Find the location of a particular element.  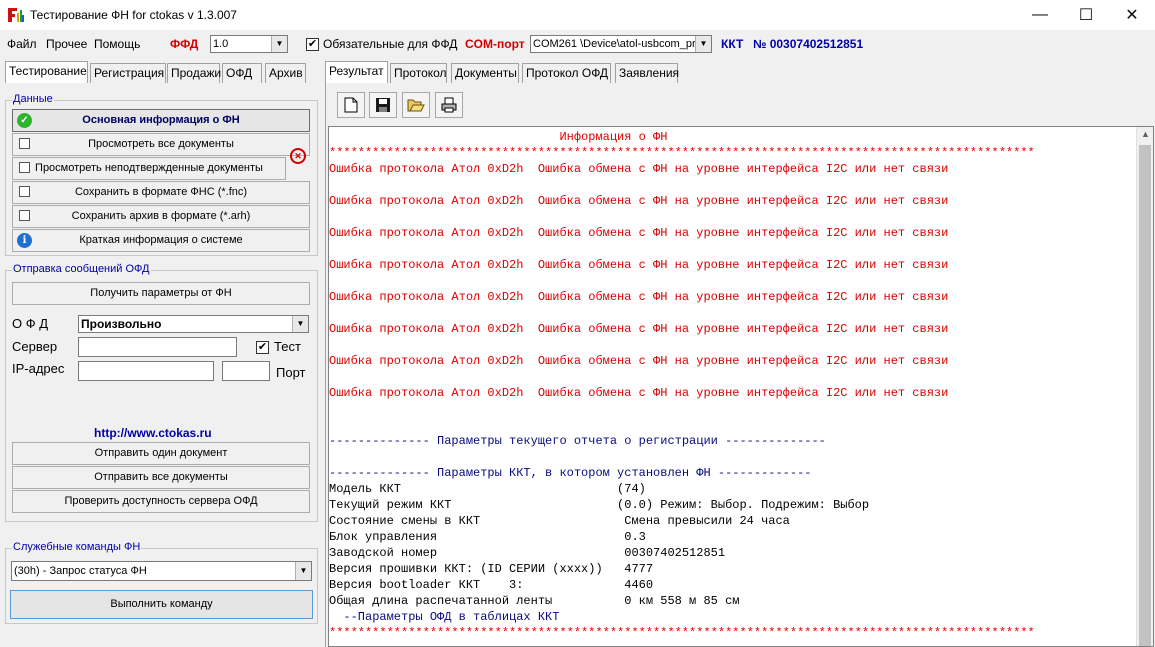

menu-file: Файл is located at coordinates (22, 44).